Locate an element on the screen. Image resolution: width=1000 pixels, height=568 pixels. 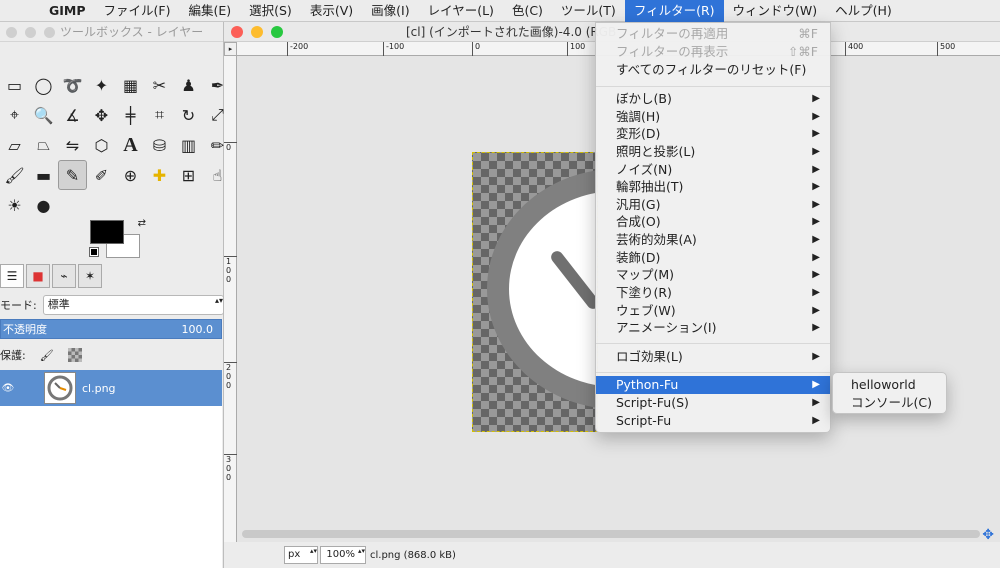
vertical-ruler: 0 1 0 0 2 0 0 3 0 0 is located at coordinates (230, 301).